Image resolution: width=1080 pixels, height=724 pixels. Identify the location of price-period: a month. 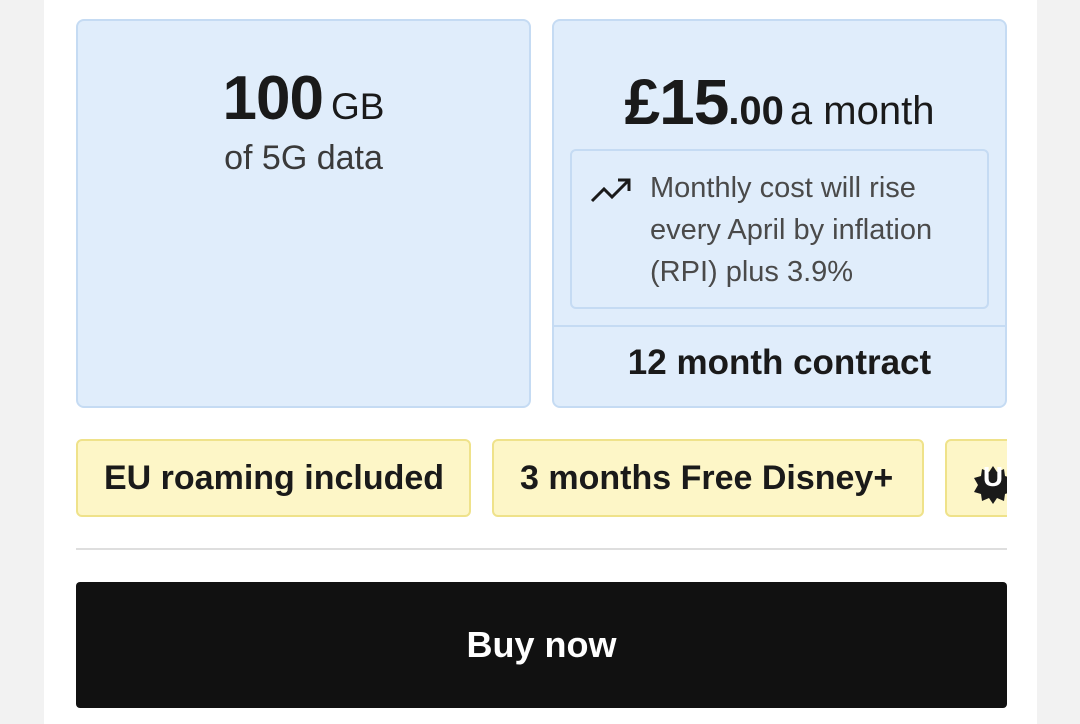
(862, 111).